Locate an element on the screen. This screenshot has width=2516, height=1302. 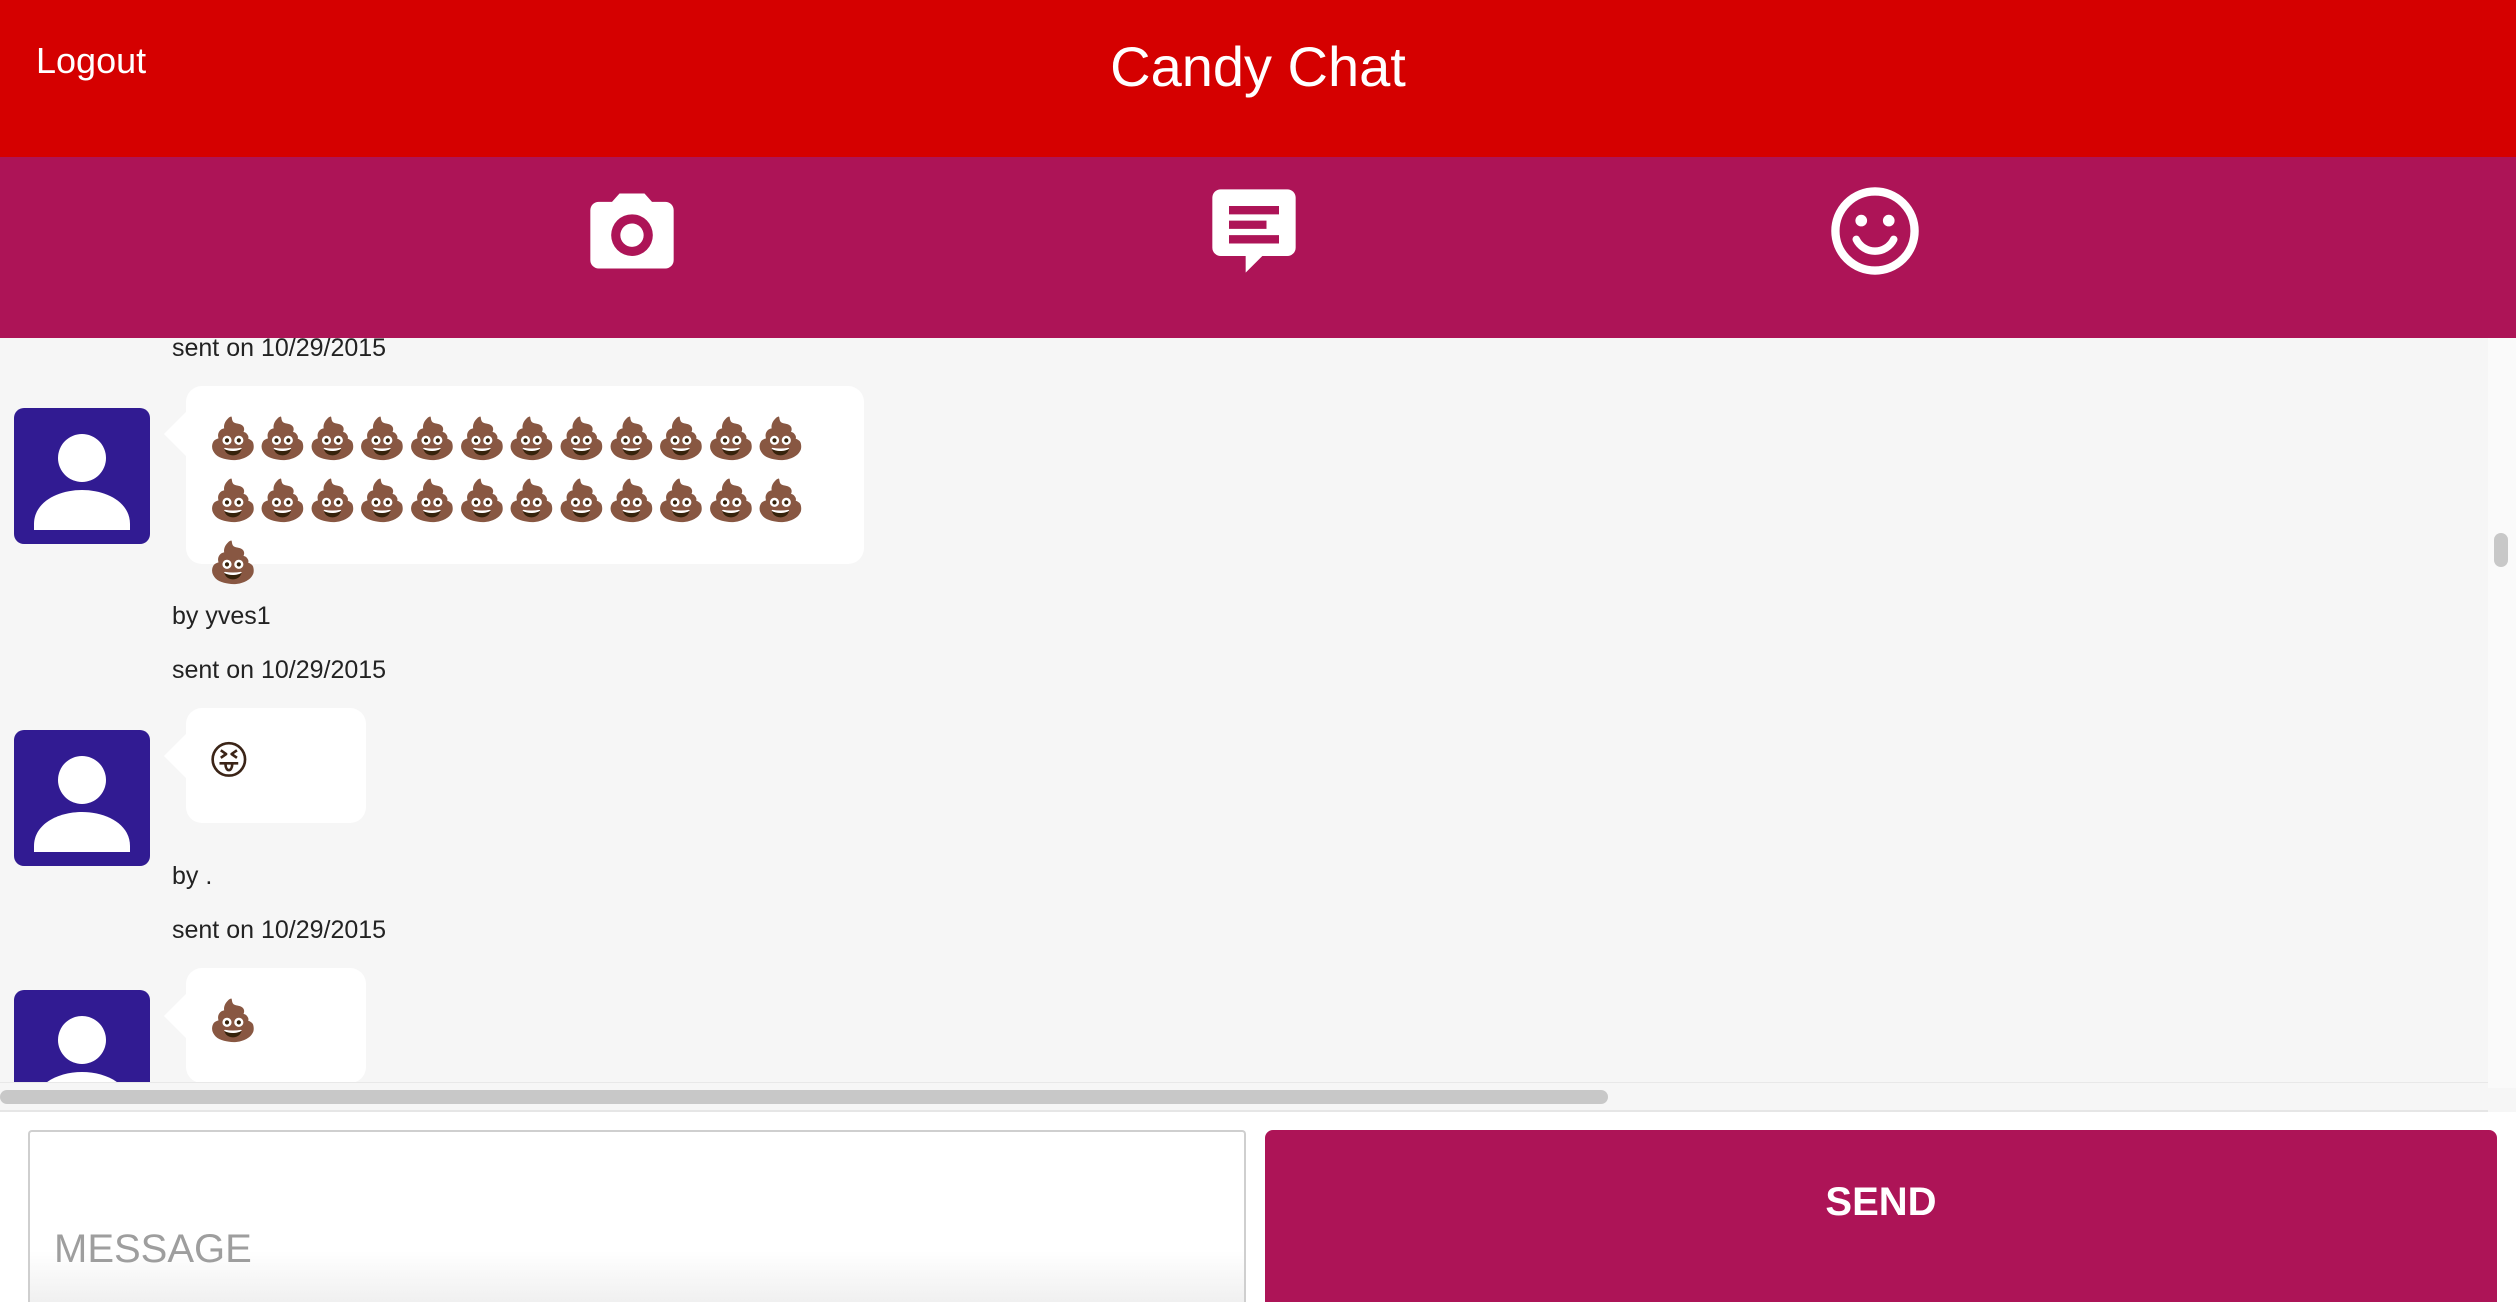
vertical-scrollbar-thumb is located at coordinates (2501, 550).